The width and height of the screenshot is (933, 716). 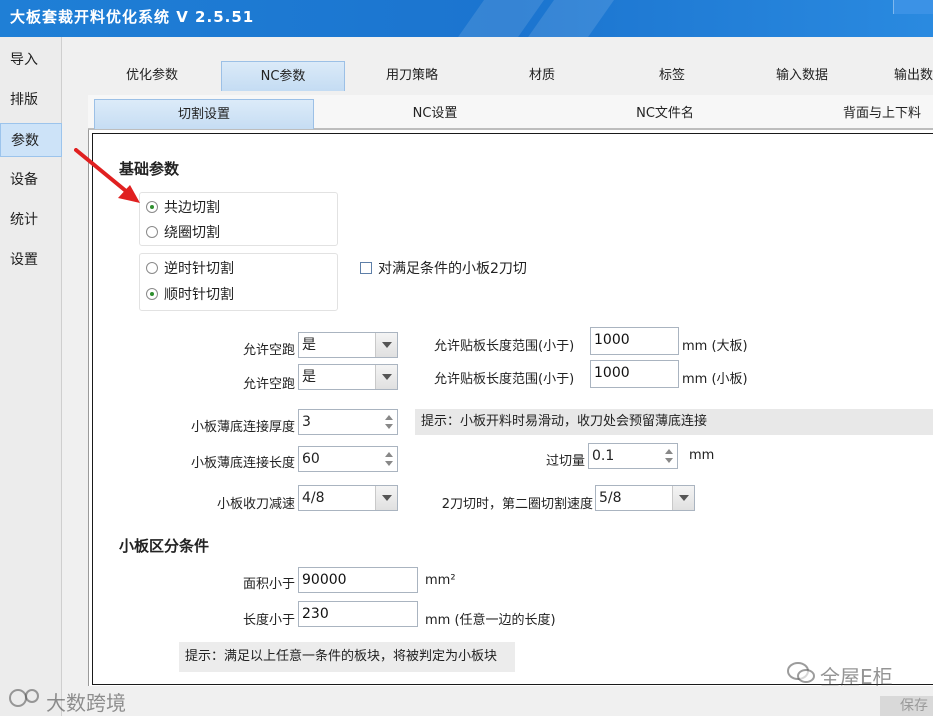 I want to click on sidebar-item-statistics: 统计, so click(x=31, y=220).